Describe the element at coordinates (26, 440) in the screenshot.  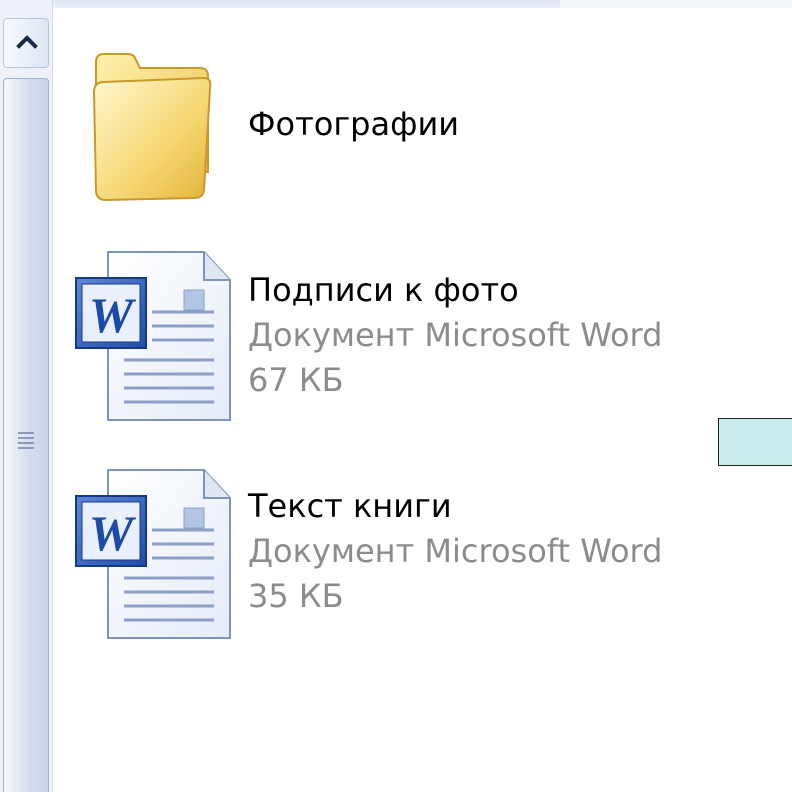
I see `grip-icon` at that location.